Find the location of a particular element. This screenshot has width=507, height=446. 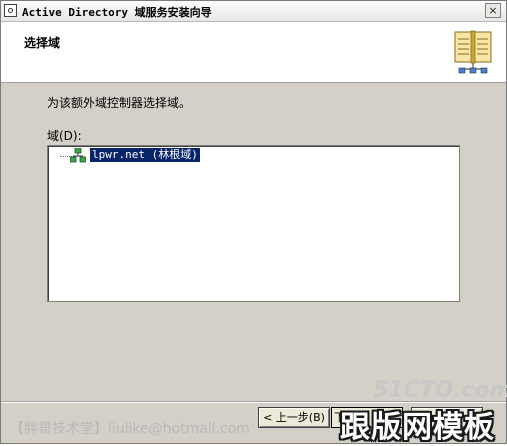

domain-label: 域(D): is located at coordinates (64, 136).